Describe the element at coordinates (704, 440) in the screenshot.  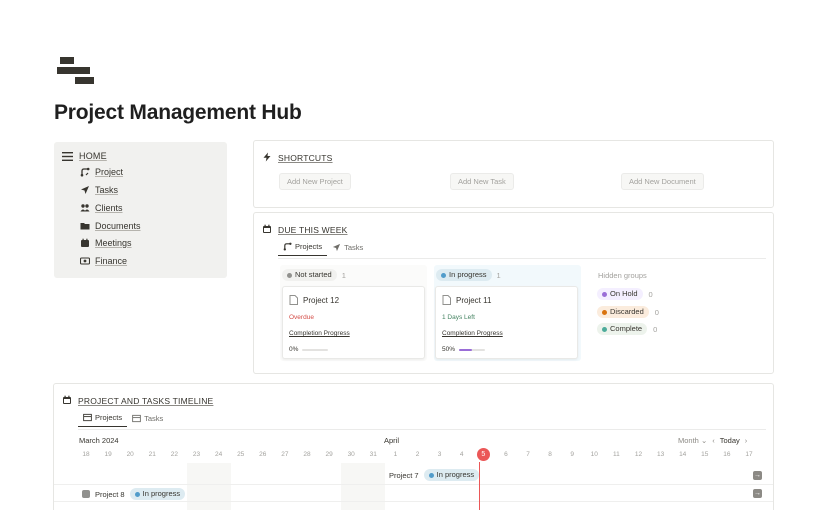
I see `chevron-down-icon: ⌄` at that location.